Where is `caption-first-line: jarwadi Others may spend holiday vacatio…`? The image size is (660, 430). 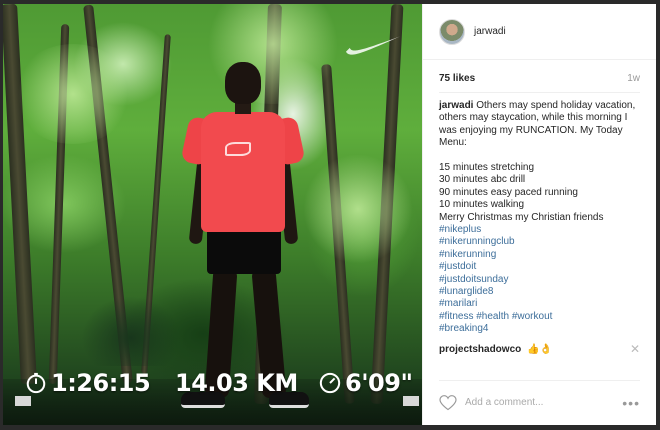
caption-first-line: jarwadi Others may spend holiday vacatio… is located at coordinates (542, 125).